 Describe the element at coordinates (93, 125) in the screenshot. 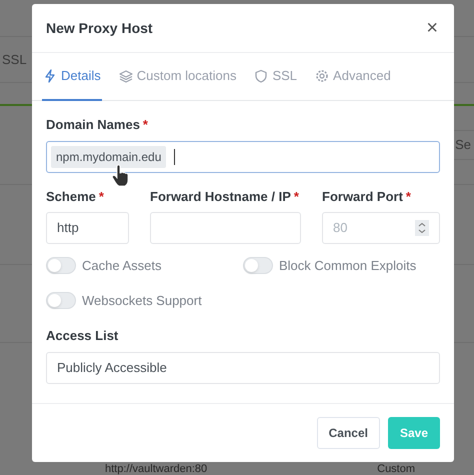

I see `field-label: Domain Names` at that location.